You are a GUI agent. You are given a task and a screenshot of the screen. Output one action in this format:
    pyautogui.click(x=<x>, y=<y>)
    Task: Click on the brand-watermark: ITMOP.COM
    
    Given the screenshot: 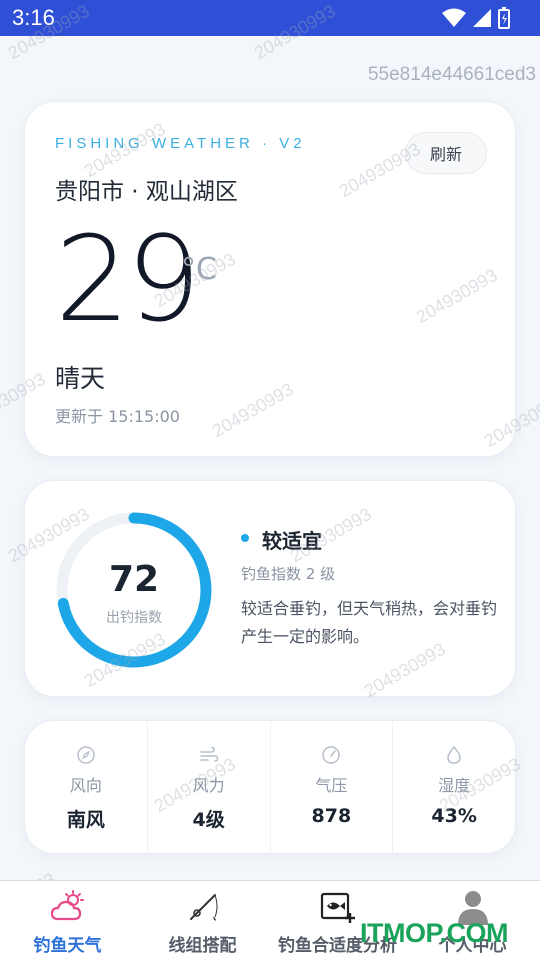 What is the action you would take?
    pyautogui.click(x=434, y=933)
    